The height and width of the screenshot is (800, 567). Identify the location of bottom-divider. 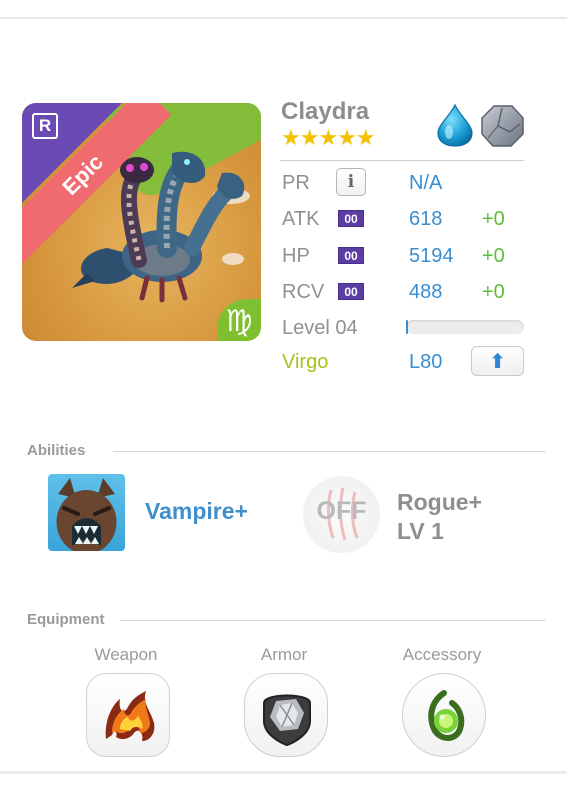
(283, 772).